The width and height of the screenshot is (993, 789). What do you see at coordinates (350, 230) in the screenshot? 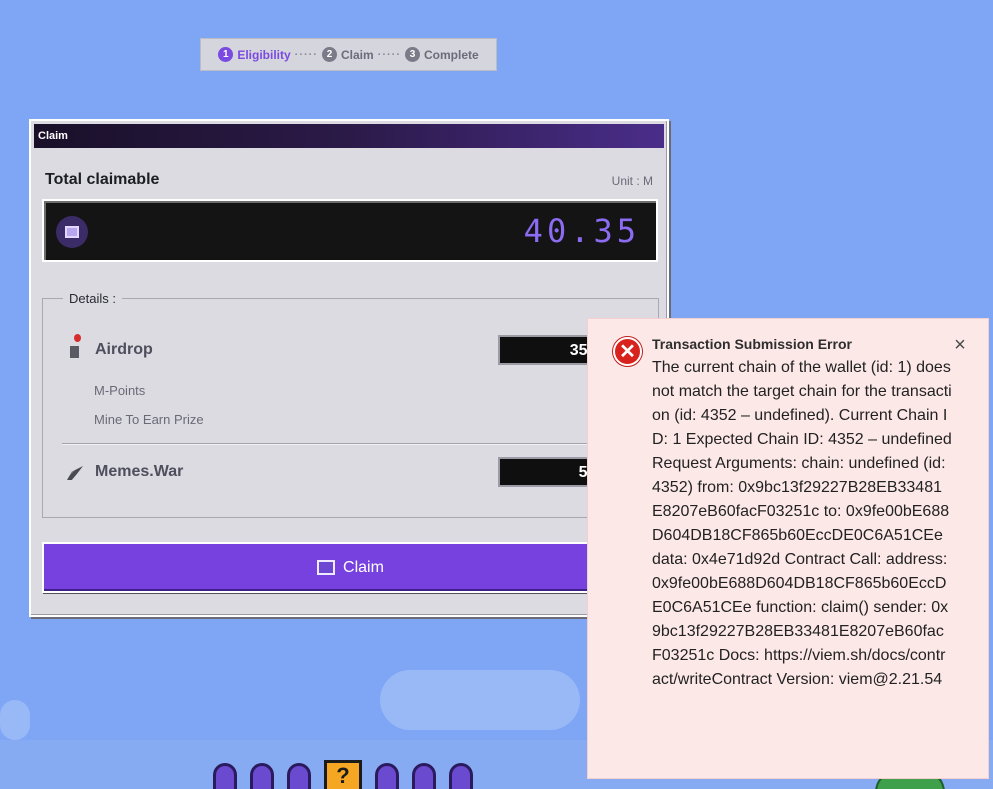
I see `total-amount-display: 40.35` at bounding box center [350, 230].